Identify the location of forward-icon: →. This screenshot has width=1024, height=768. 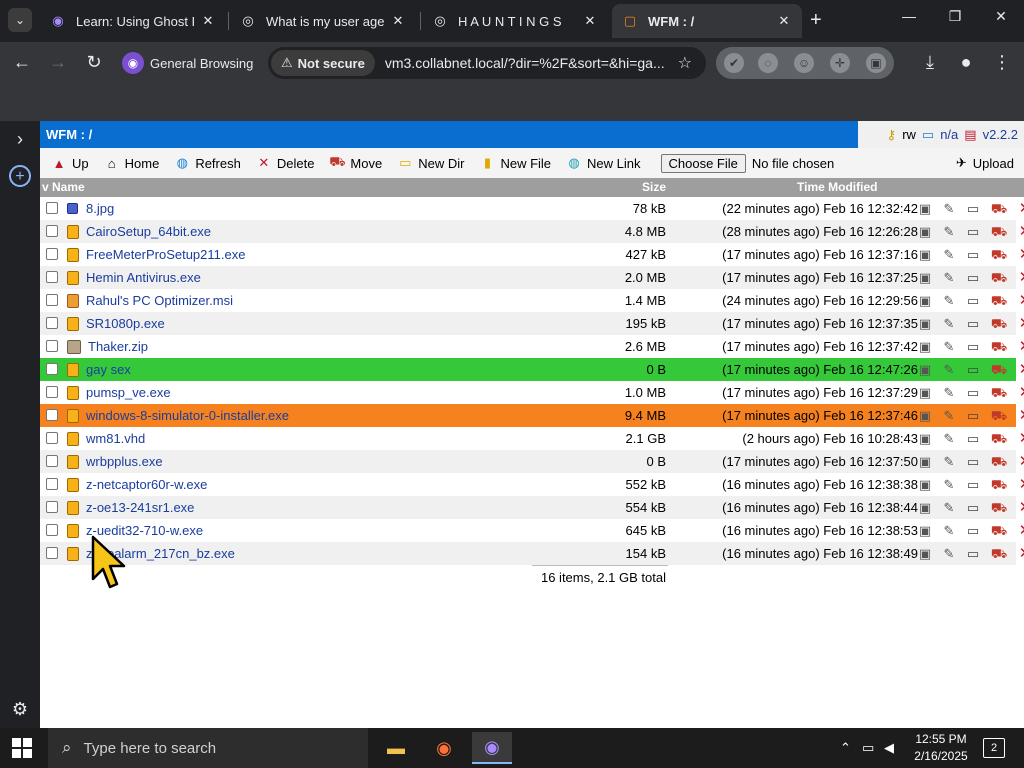
(58, 62).